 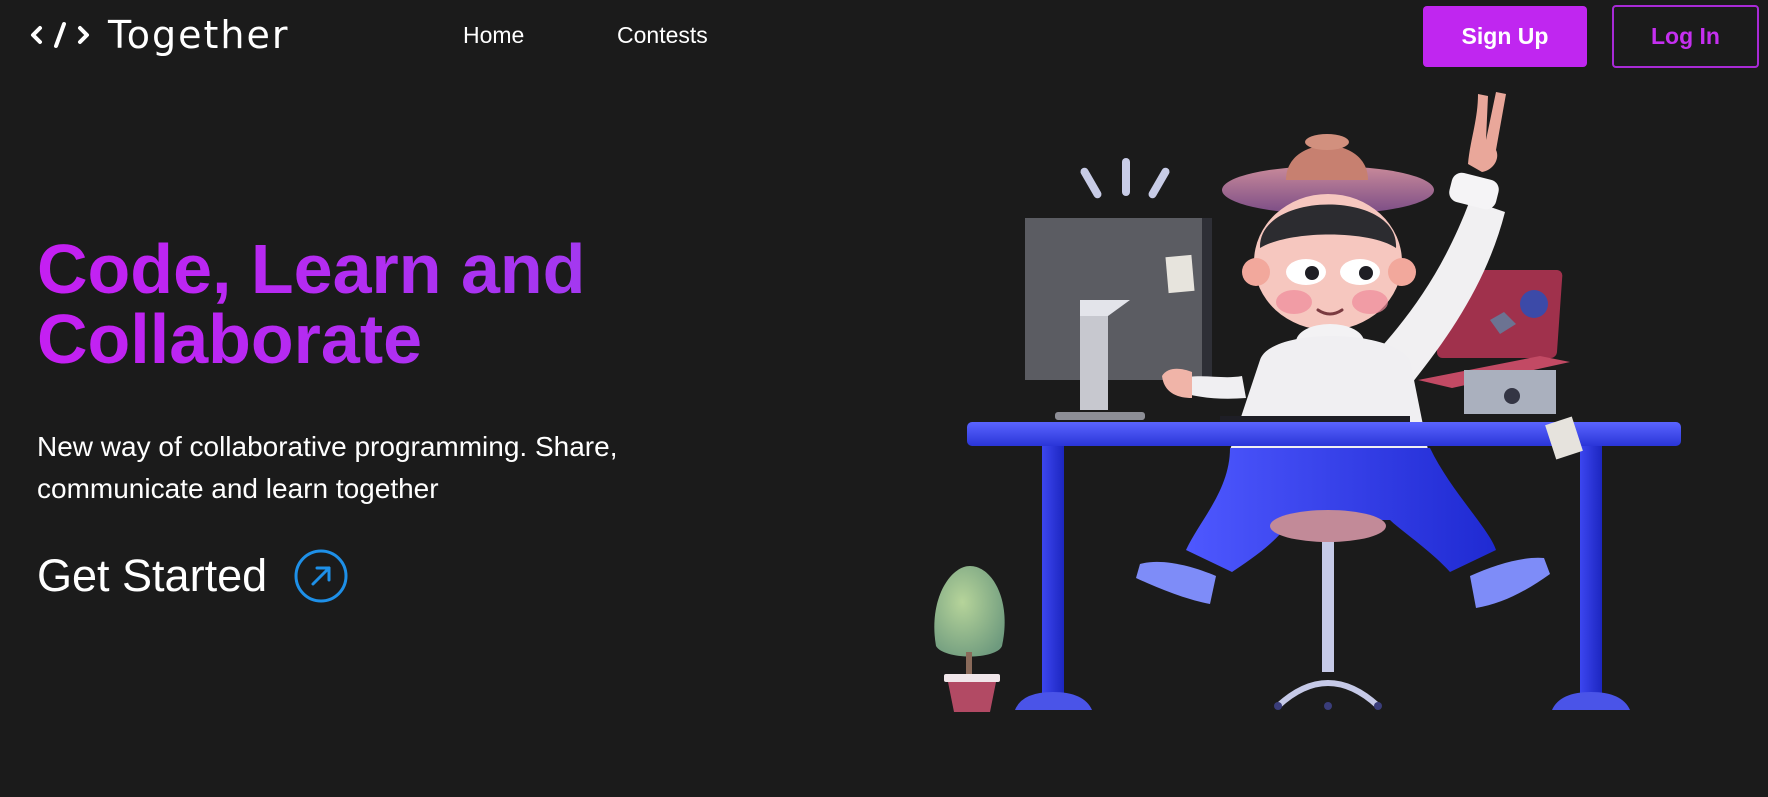 I want to click on hero-title: Code, Learn and Collaborate, so click(x=387, y=304).